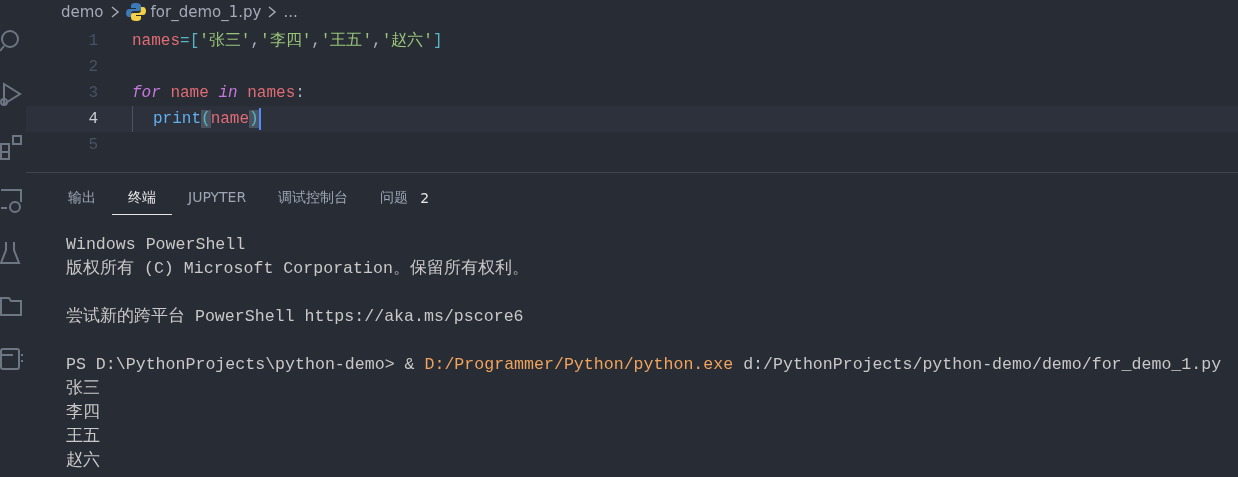  Describe the element at coordinates (12, 147) in the screenshot. I see `blocks-icon` at that location.